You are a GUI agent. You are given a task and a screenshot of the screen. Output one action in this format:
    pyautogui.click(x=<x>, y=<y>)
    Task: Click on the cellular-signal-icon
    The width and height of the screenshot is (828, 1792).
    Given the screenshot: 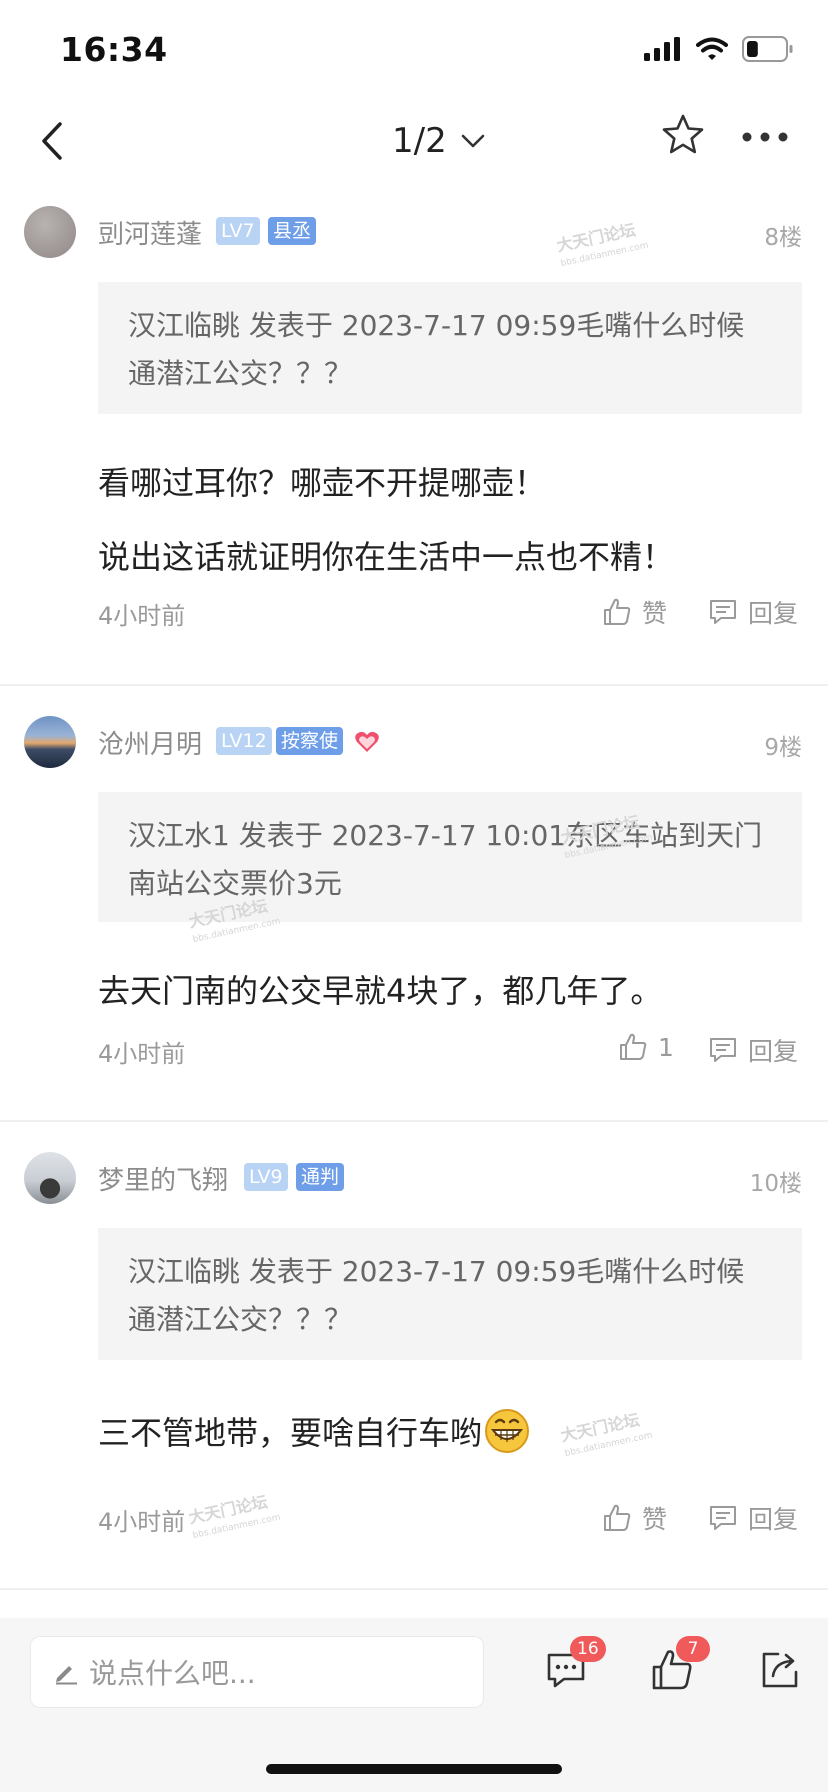 What is the action you would take?
    pyautogui.click(x=662, y=49)
    